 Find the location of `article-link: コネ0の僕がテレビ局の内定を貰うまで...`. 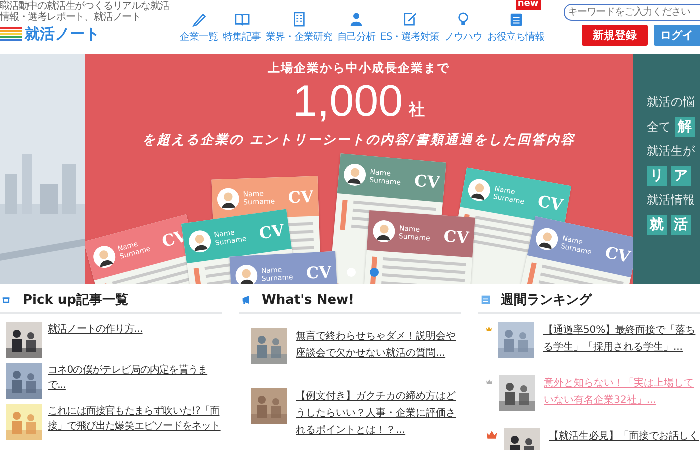

article-link: コネ0の僕がテレビ局の内定を貰うまで... is located at coordinates (135, 378).